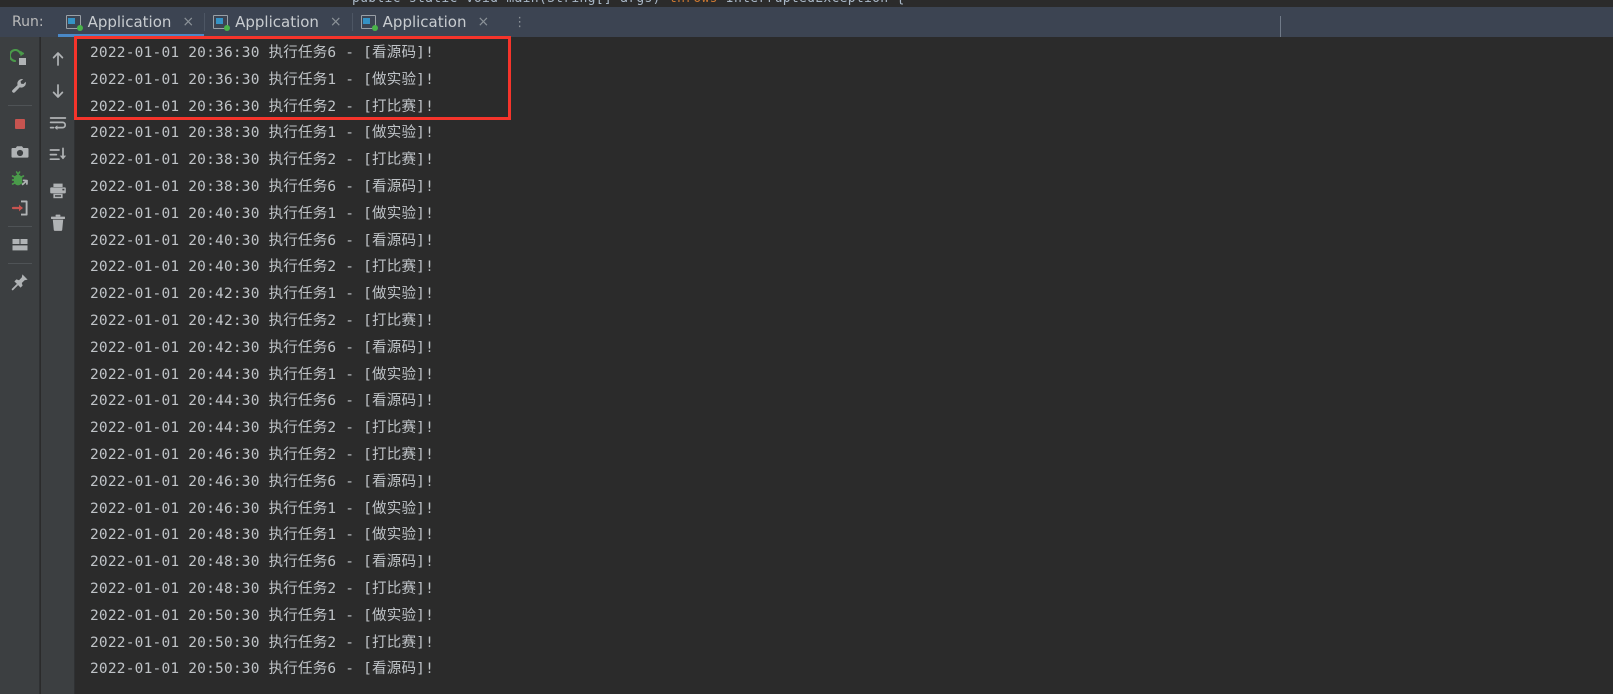  I want to click on log-line: 2022-01-01 20:42:30 执行任务1 - [做实验]!, so click(262, 294).